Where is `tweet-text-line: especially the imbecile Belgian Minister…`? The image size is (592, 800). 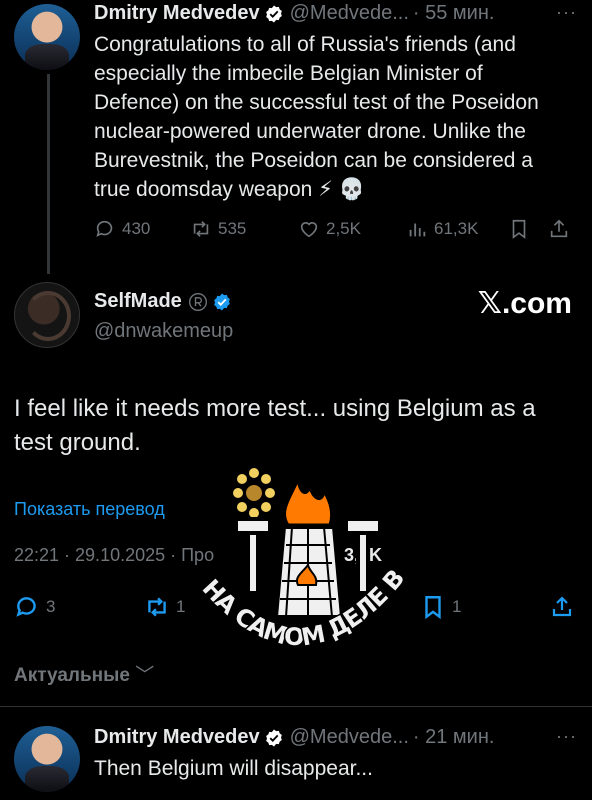 tweet-text-line: especially the imbecile Belgian Minister… is located at coordinates (288, 73).